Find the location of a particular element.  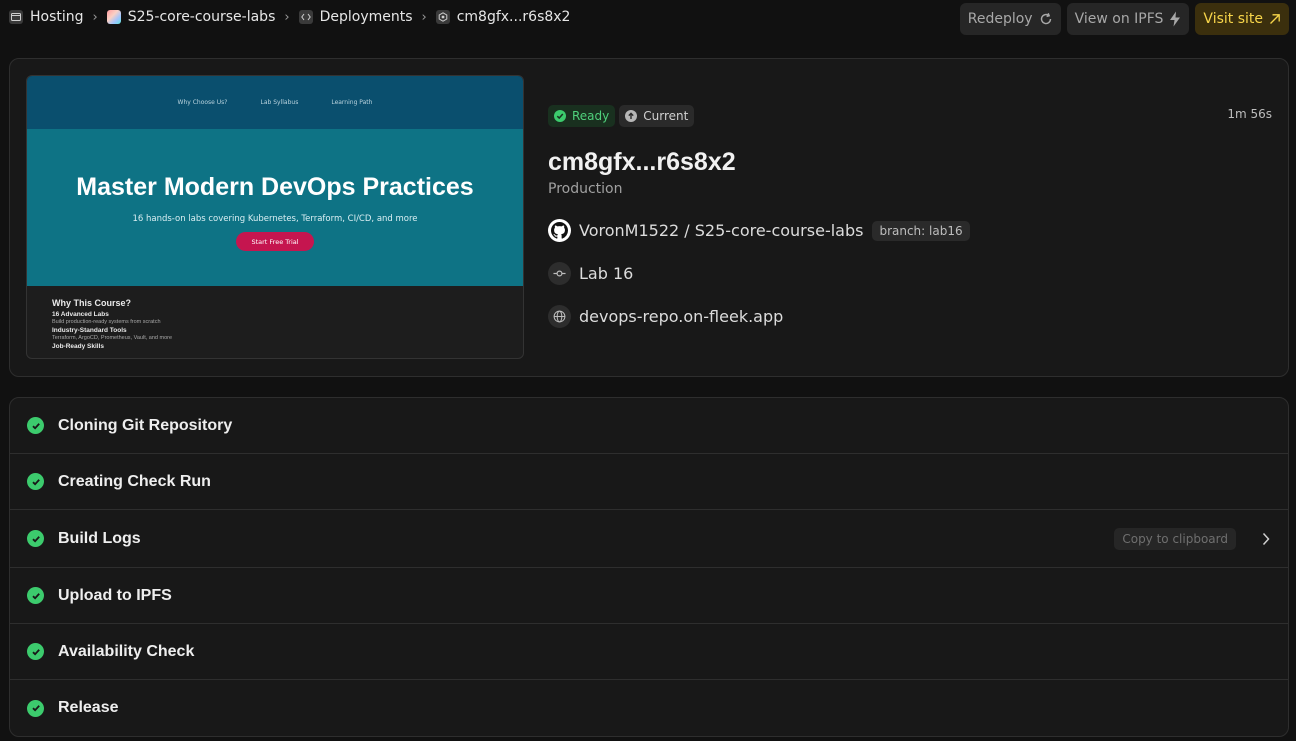

view-on-ipfs-button: View on IPFS is located at coordinates (1128, 19).